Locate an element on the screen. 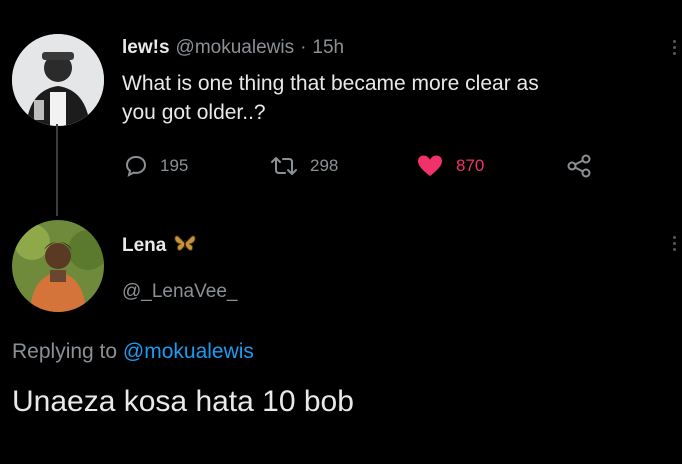  tweet-author-name: lew!s is located at coordinates (146, 48).